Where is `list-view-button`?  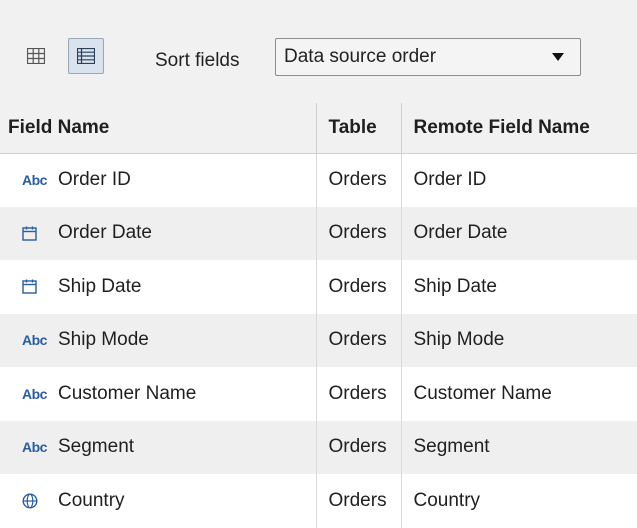 list-view-button is located at coordinates (86, 56).